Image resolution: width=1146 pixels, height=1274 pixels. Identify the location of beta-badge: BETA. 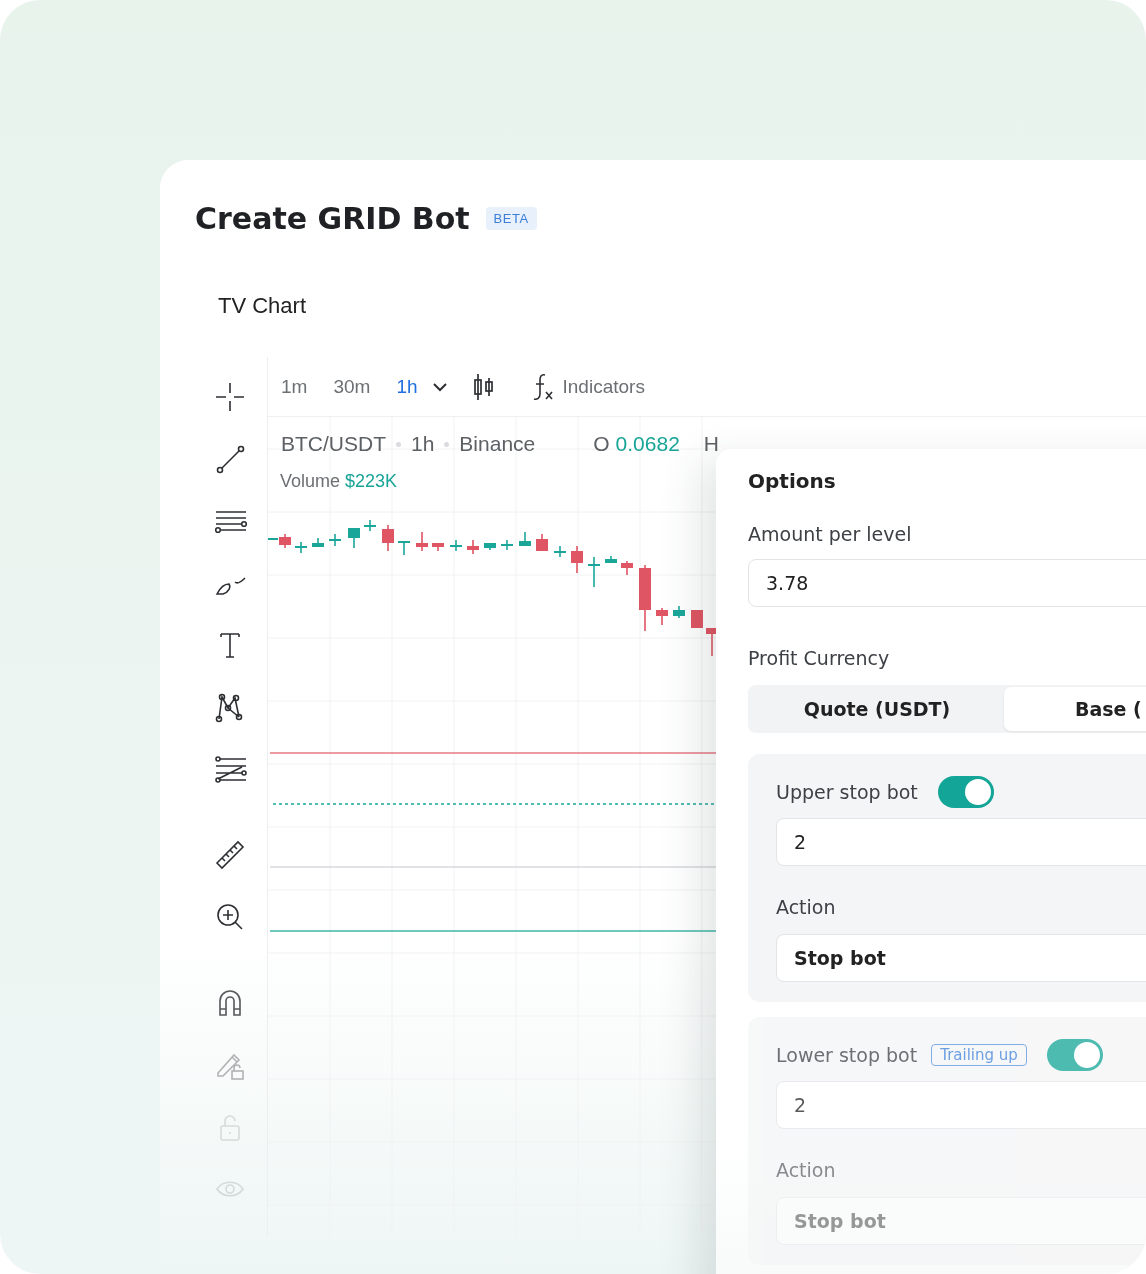
(511, 218).